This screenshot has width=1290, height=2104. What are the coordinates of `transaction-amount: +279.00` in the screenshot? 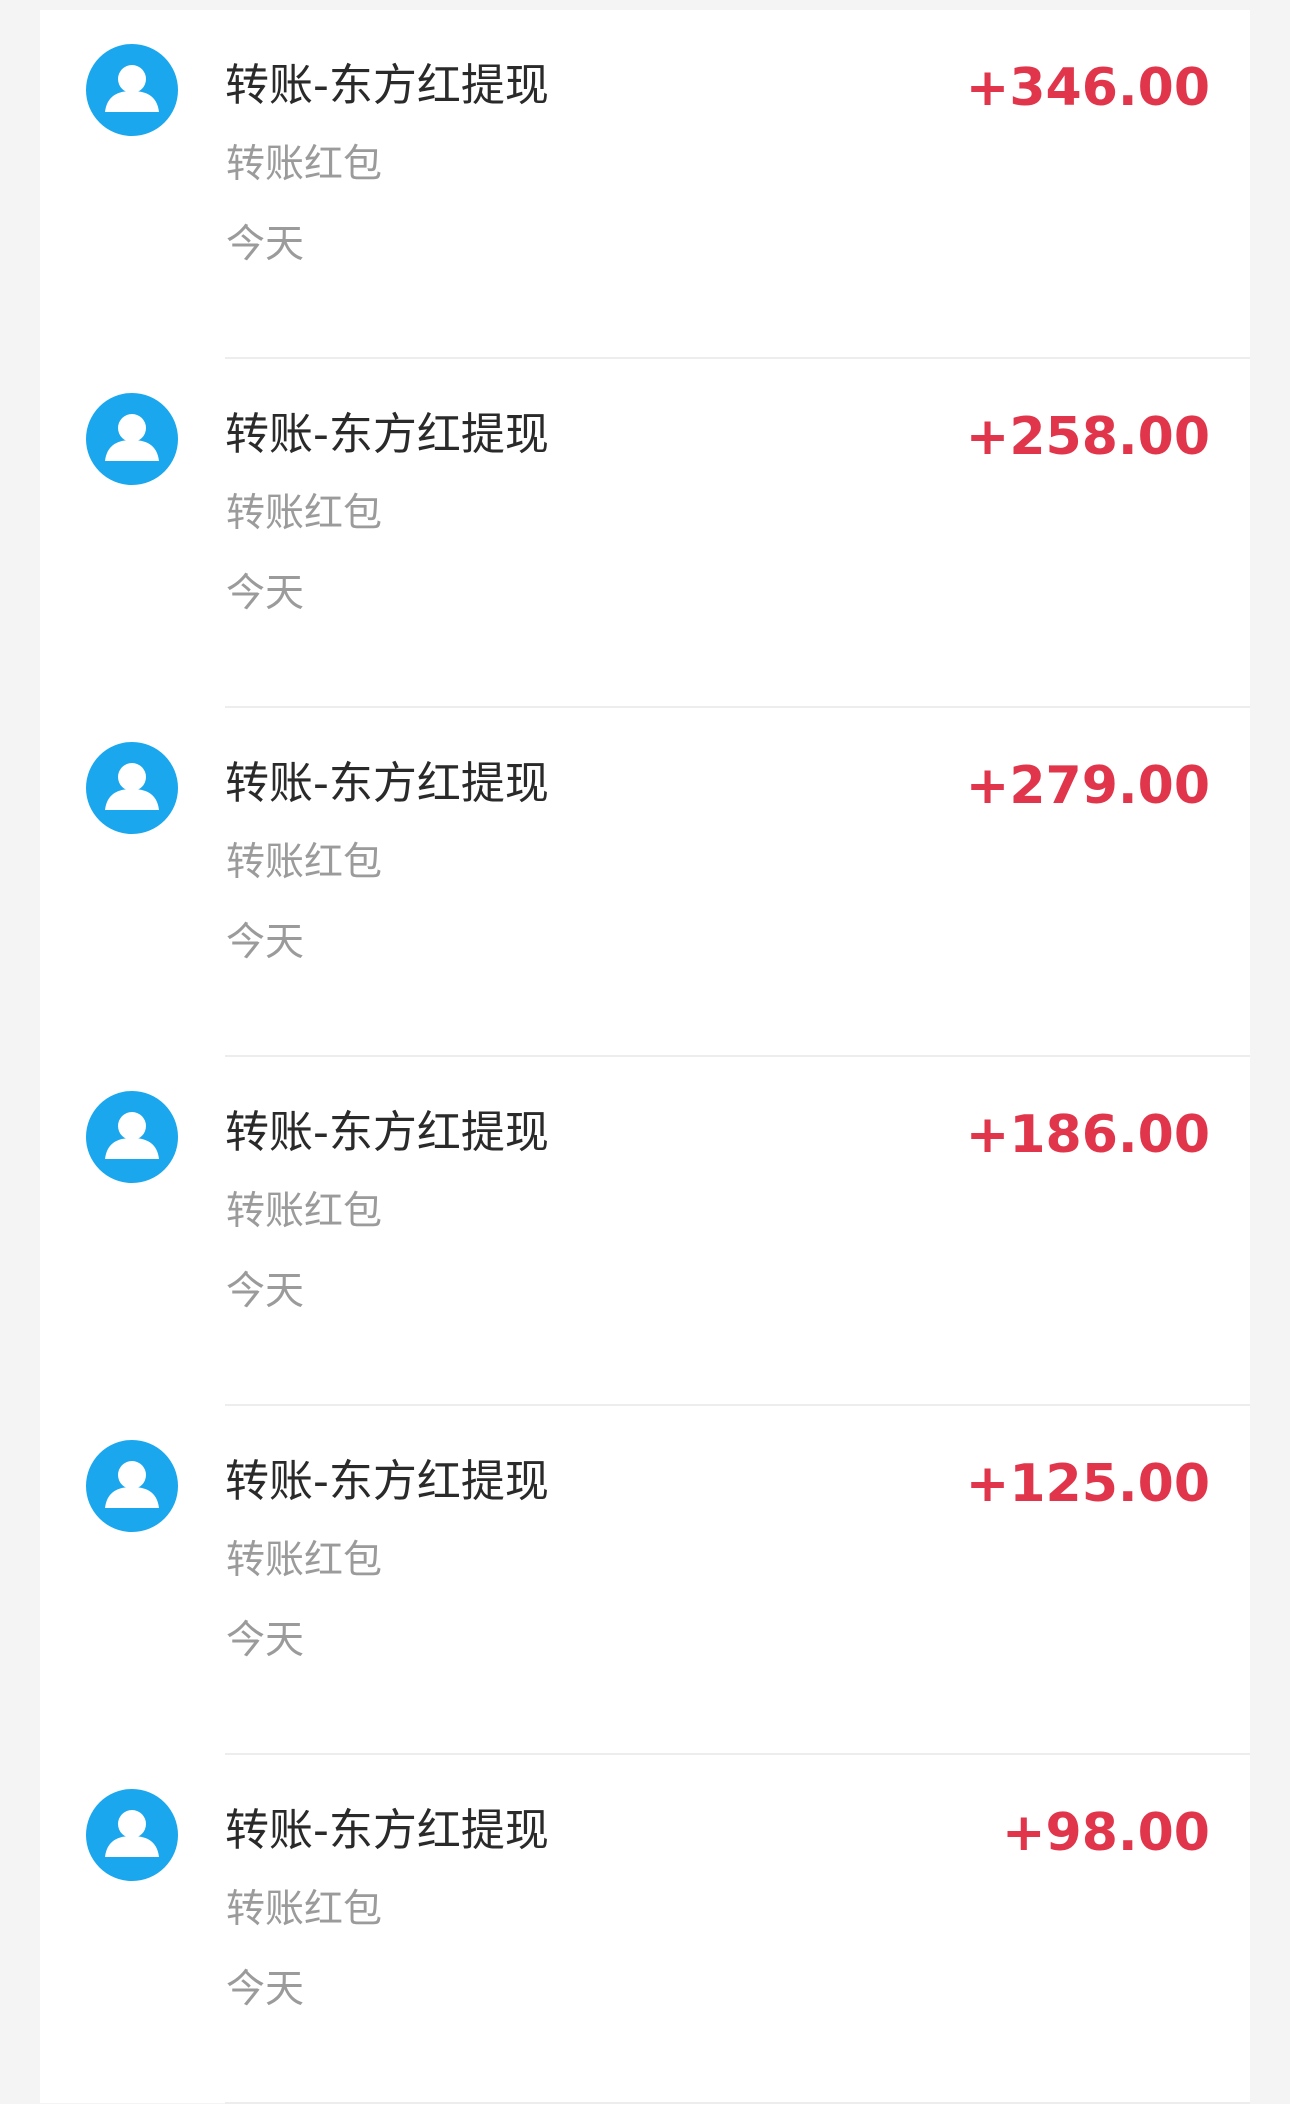 It's located at (1087, 786).